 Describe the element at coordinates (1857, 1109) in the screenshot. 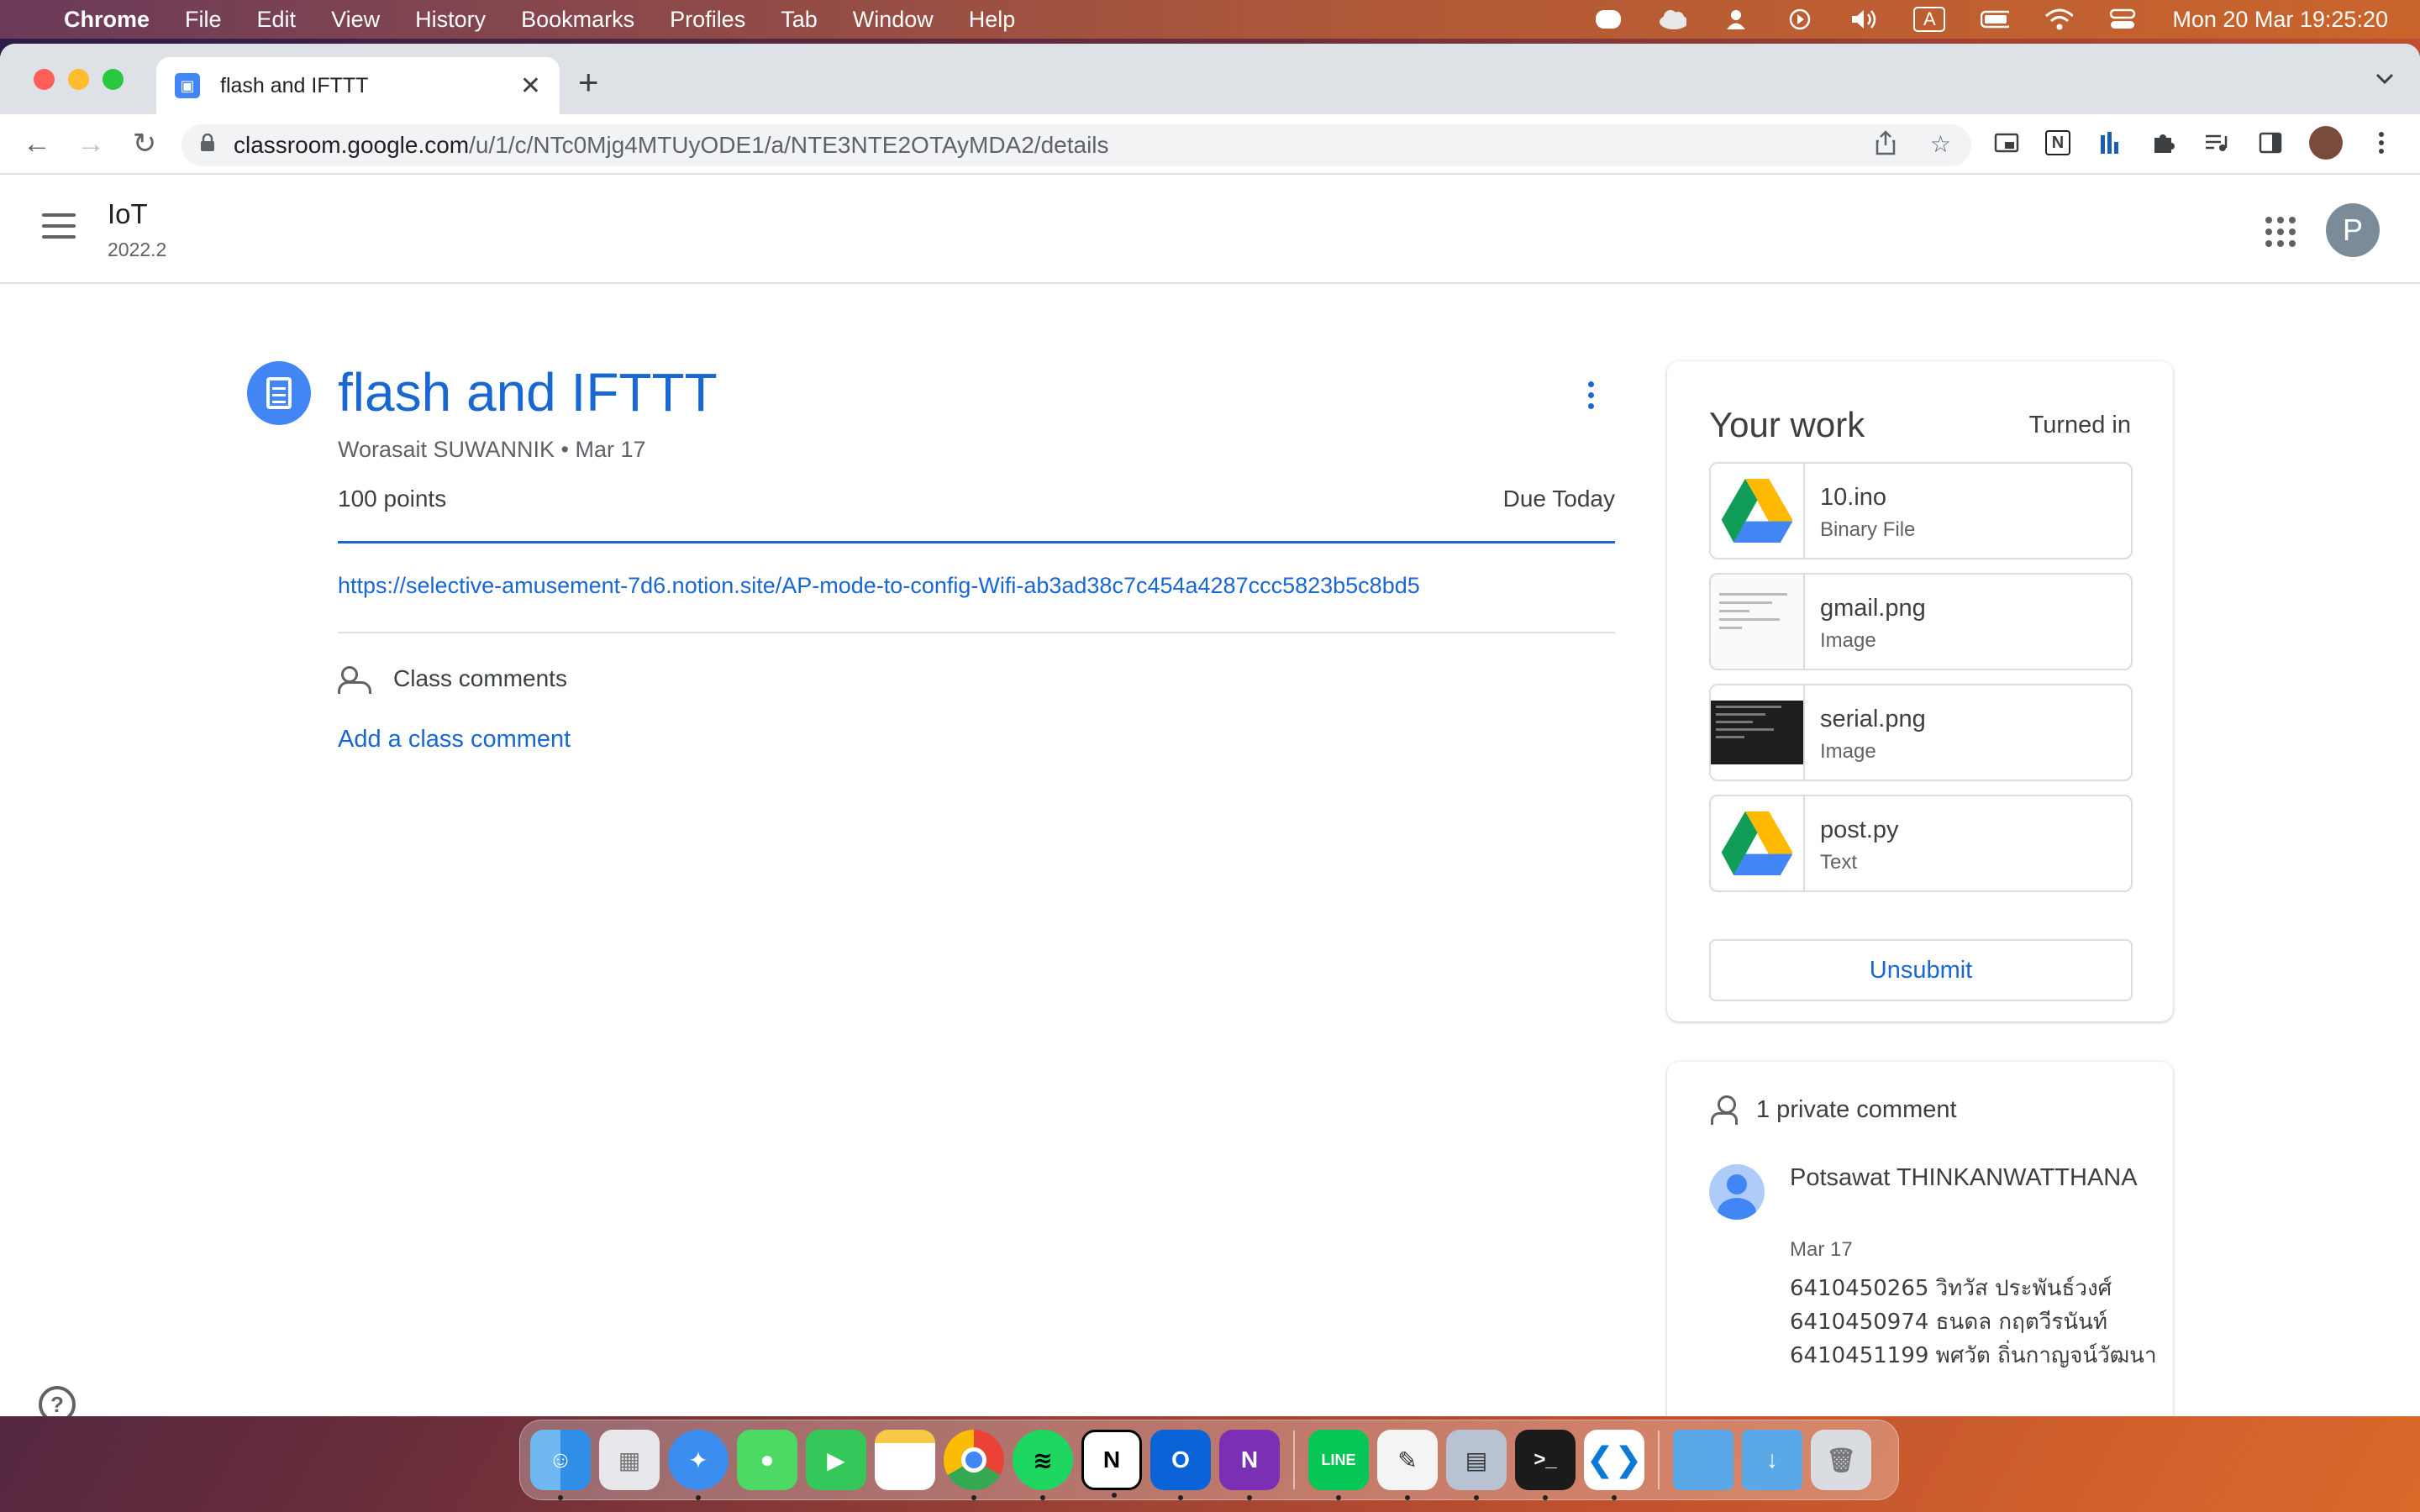

I see `private-comments-count: 1 private comment` at that location.